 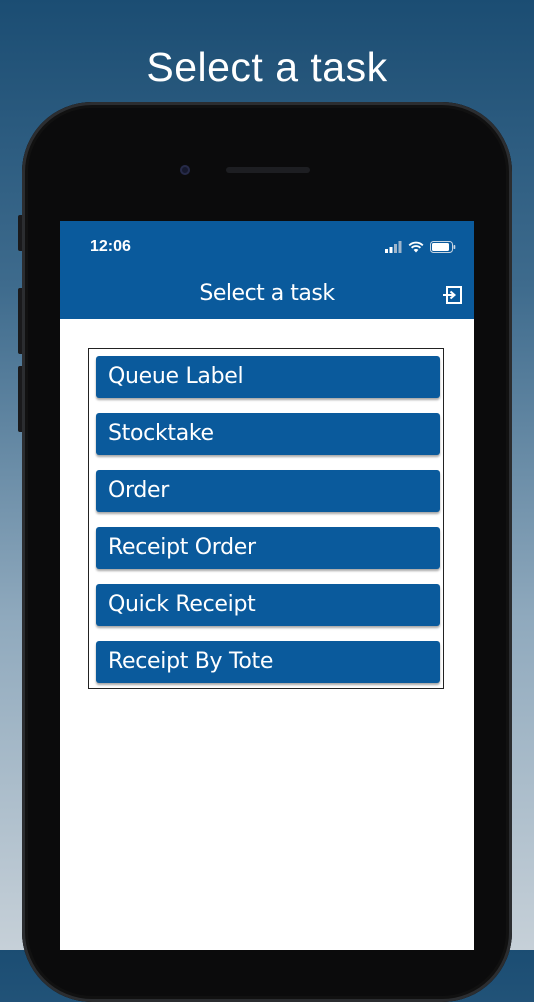 What do you see at coordinates (268, 170) in the screenshot?
I see `earpiece-speaker` at bounding box center [268, 170].